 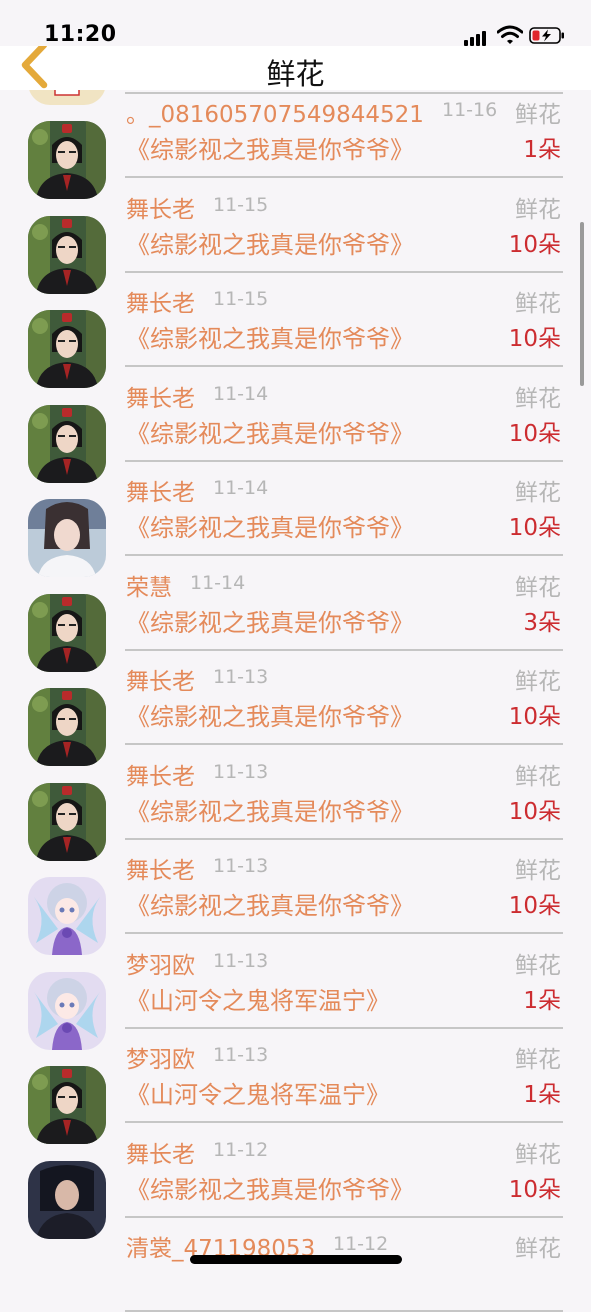 What do you see at coordinates (295, 74) in the screenshot?
I see `page-title: 鲜花` at bounding box center [295, 74].